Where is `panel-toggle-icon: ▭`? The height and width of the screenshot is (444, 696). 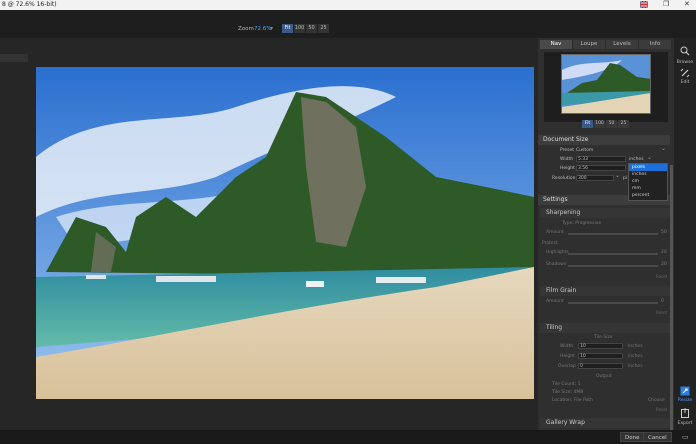 panel-toggle-icon: ▭ is located at coordinates (685, 437).